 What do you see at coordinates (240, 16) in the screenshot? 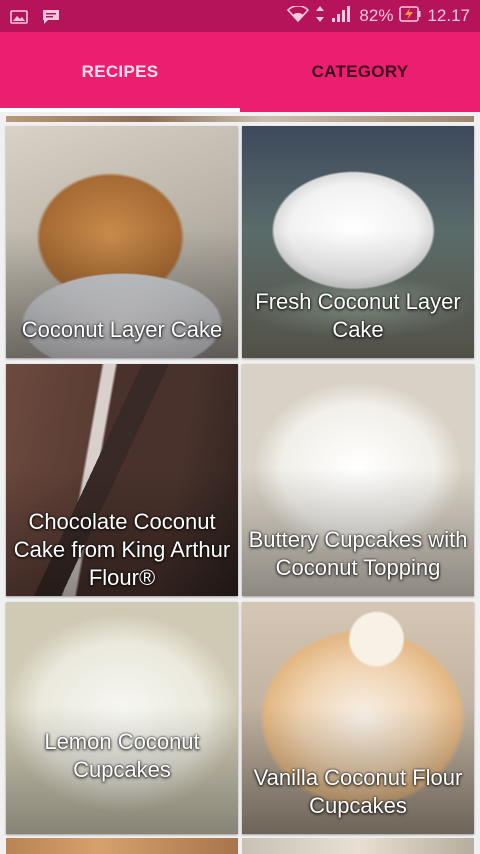
I see `status-bar: 82% 12.17` at bounding box center [240, 16].